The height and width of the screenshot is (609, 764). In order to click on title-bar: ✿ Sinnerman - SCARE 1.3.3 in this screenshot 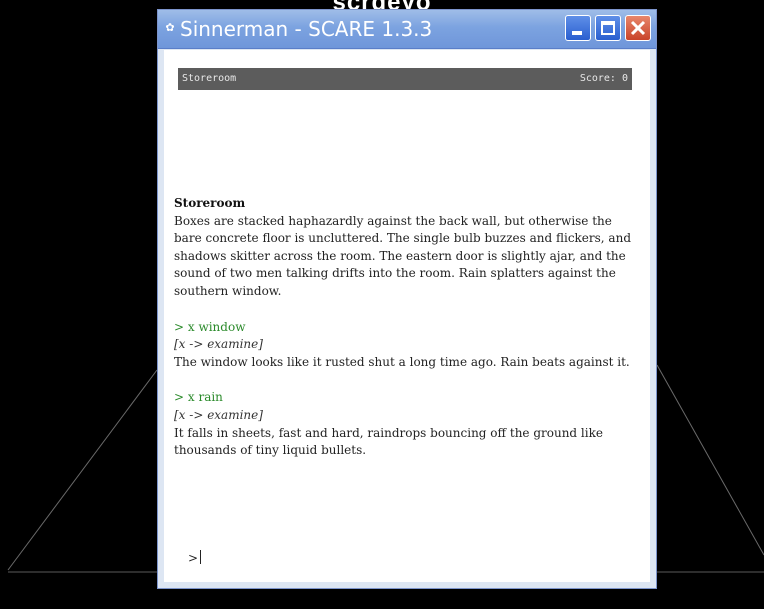, I will do `click(407, 29)`.